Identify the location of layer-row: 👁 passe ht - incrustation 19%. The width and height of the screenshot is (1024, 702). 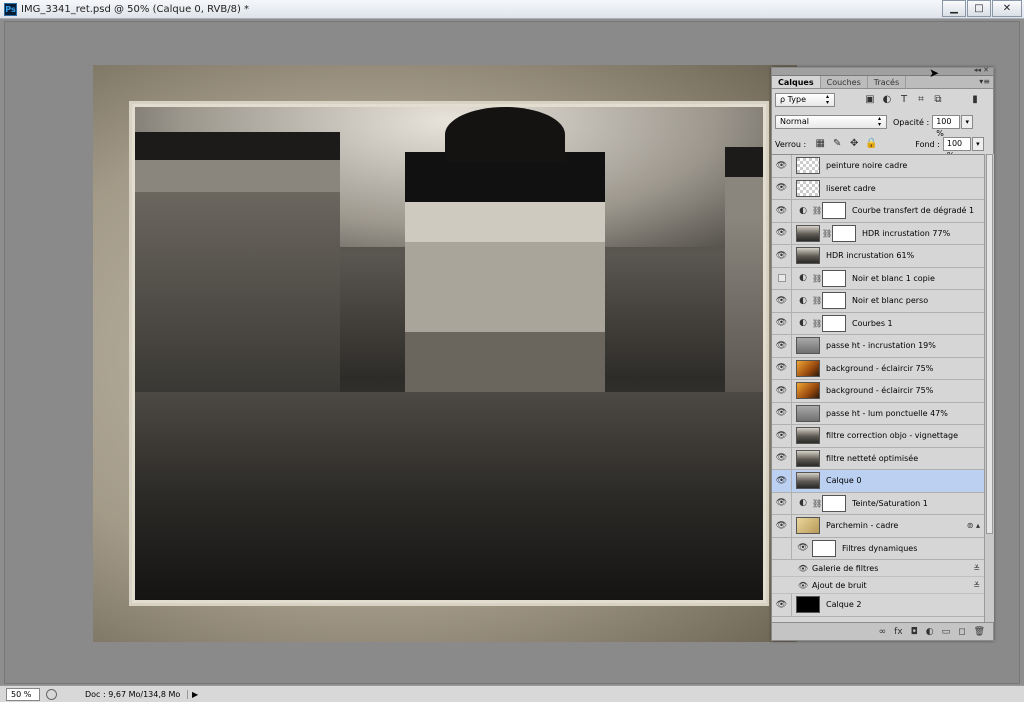
(878, 346).